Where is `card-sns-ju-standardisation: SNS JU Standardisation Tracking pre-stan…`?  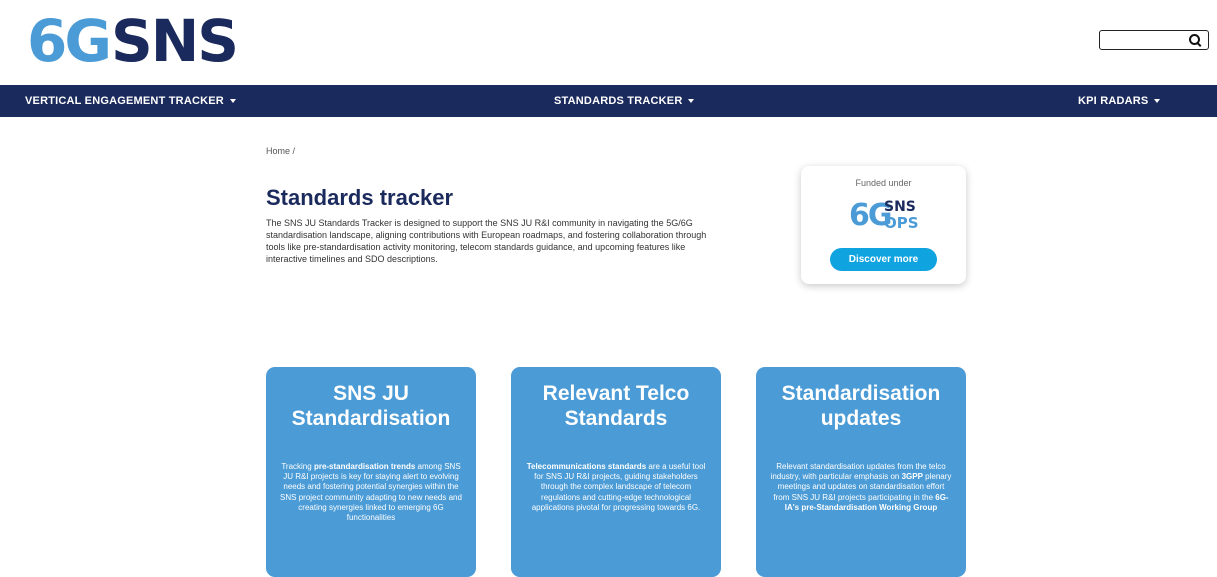
card-sns-ju-standardisation: SNS JU Standardisation Tracking pre-stan… is located at coordinates (371, 472).